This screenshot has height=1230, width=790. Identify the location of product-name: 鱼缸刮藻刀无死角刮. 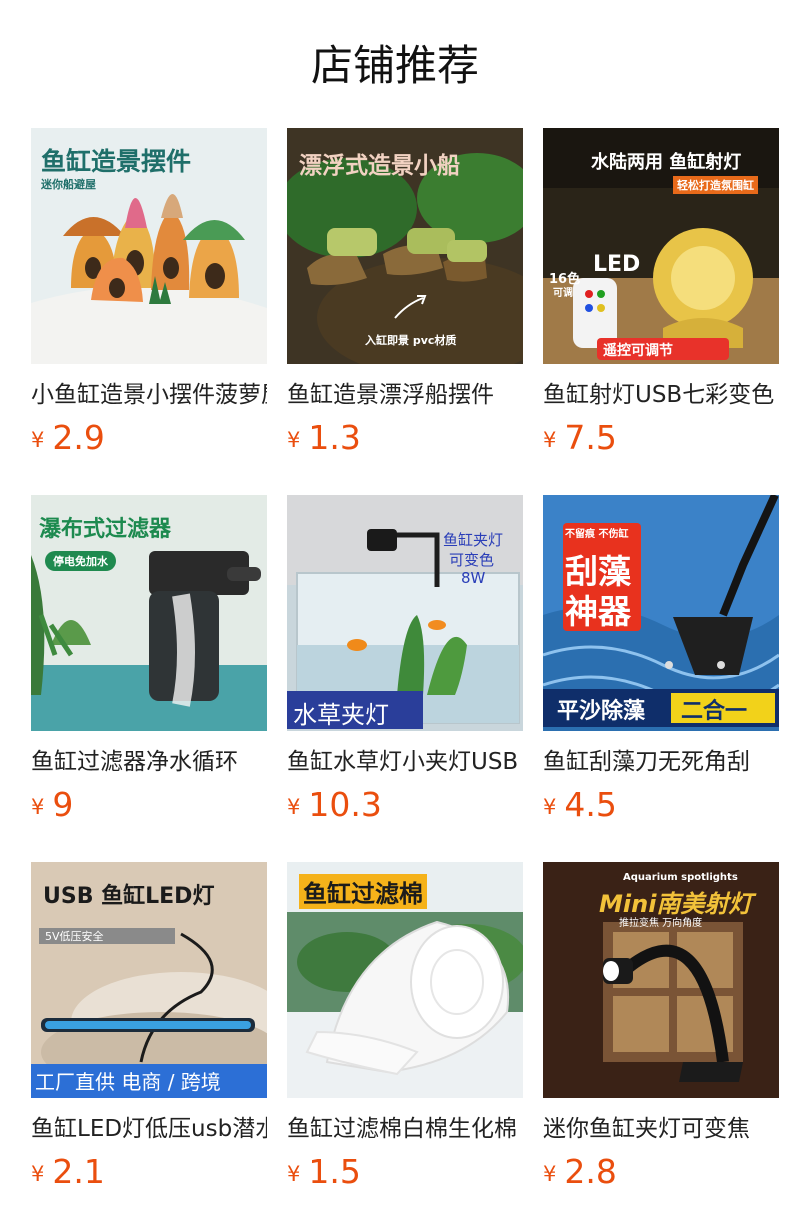
(661, 762).